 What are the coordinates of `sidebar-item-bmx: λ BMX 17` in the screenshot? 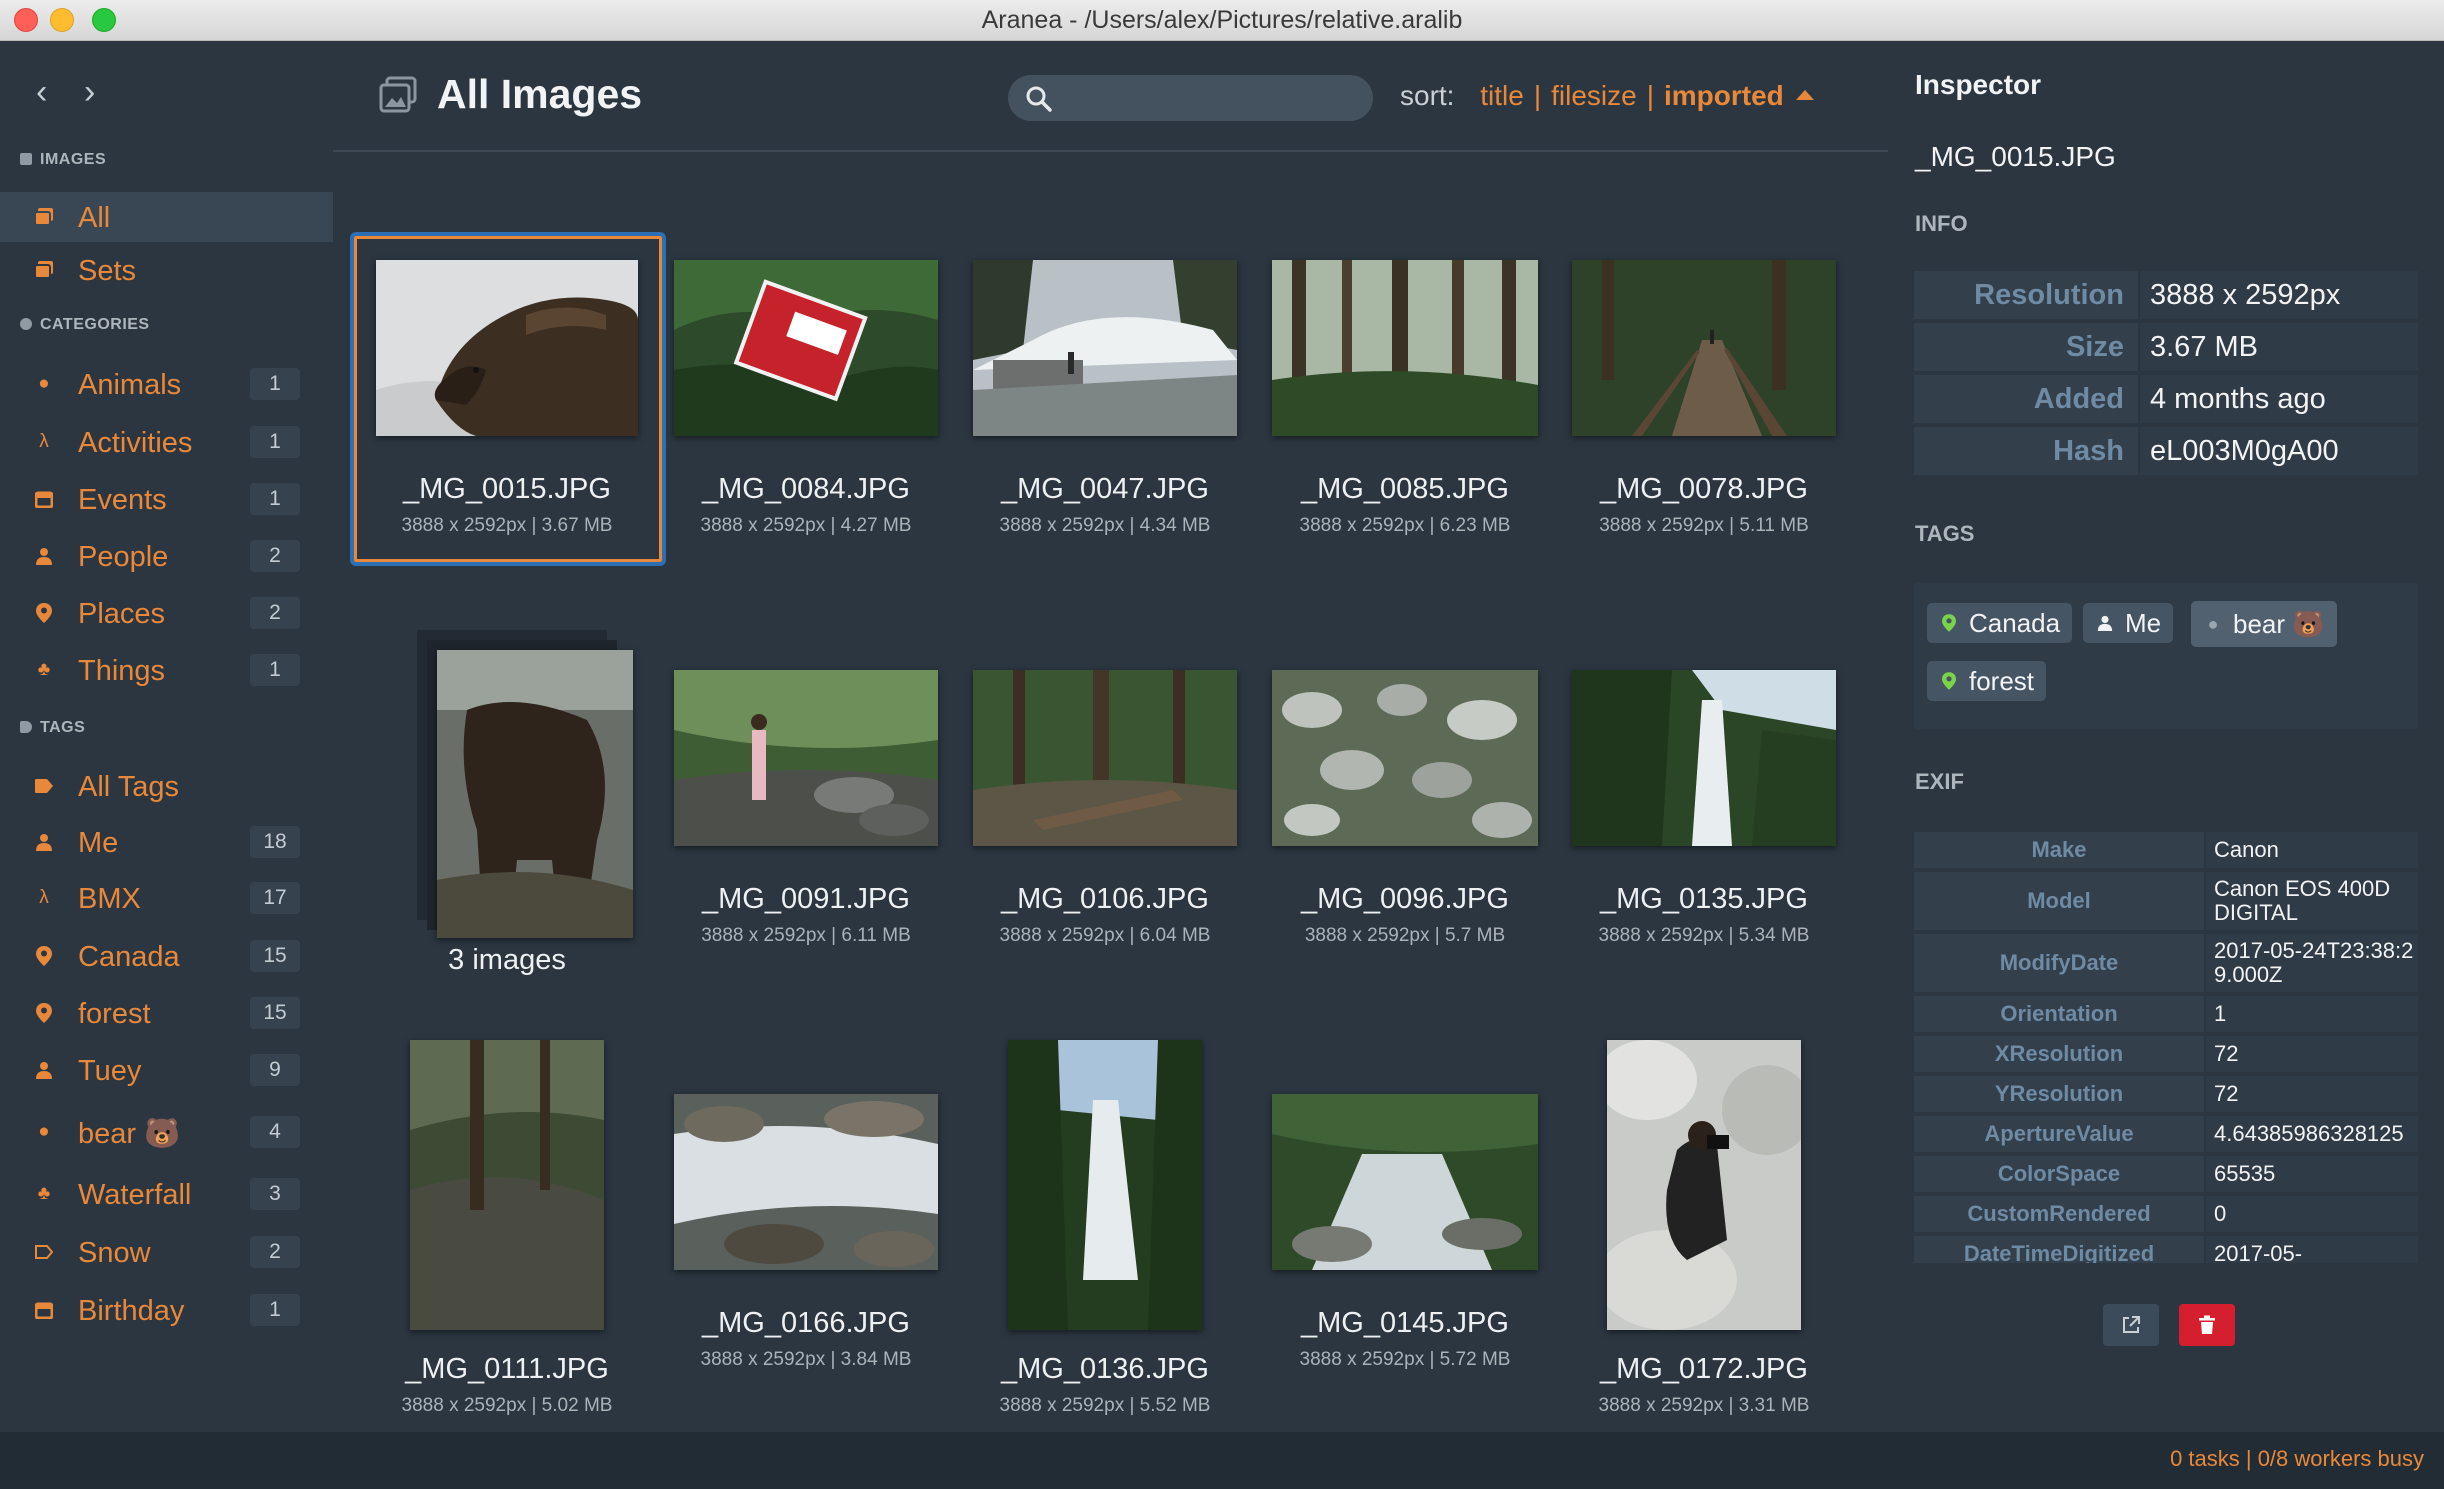 It's located at (166, 898).